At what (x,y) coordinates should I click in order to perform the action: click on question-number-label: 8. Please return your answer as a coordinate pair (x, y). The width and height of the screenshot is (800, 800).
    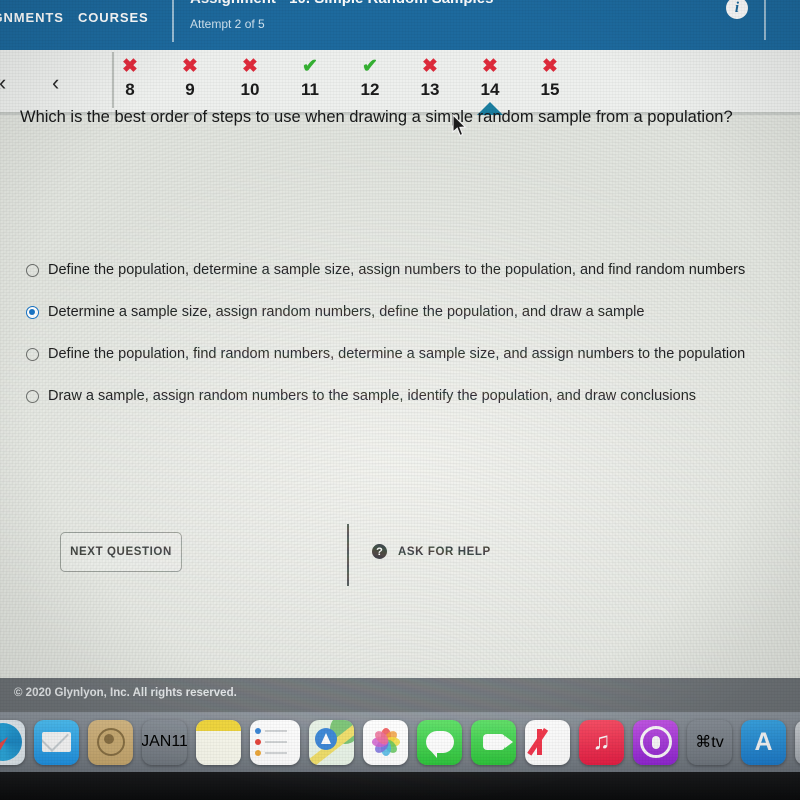
    Looking at the image, I should click on (130, 89).